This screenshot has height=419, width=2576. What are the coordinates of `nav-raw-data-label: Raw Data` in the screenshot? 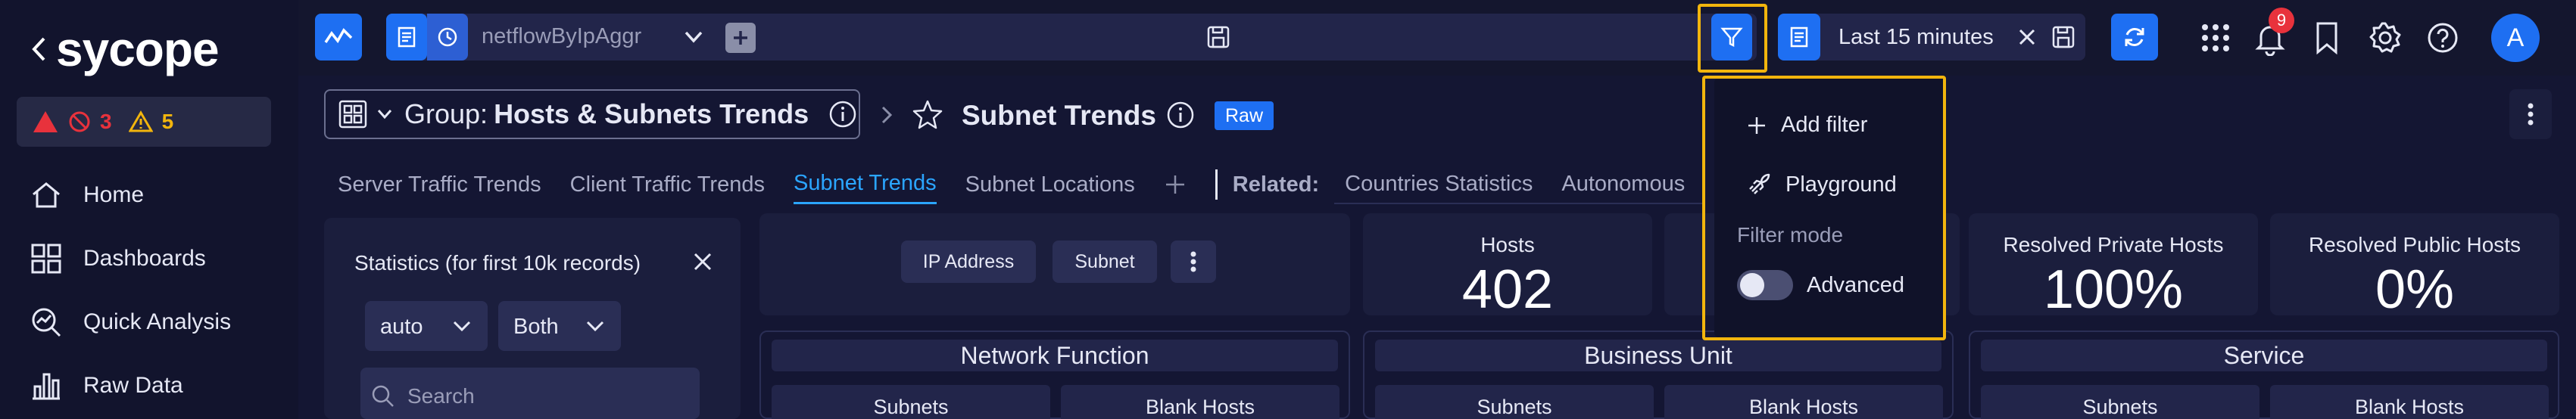 It's located at (133, 385).